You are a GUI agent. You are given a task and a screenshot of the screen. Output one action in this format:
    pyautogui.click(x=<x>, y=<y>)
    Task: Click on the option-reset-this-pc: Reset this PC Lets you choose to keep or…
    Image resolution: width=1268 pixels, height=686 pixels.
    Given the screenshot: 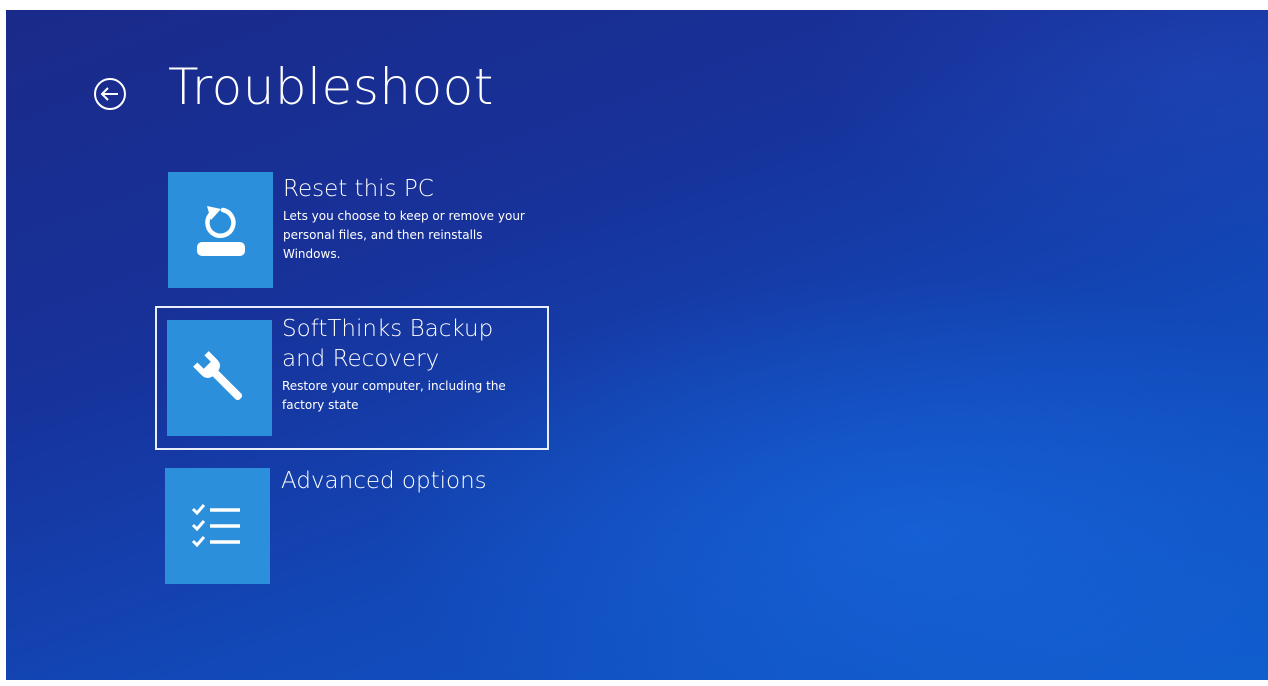 What is the action you would take?
    pyautogui.click(x=358, y=231)
    